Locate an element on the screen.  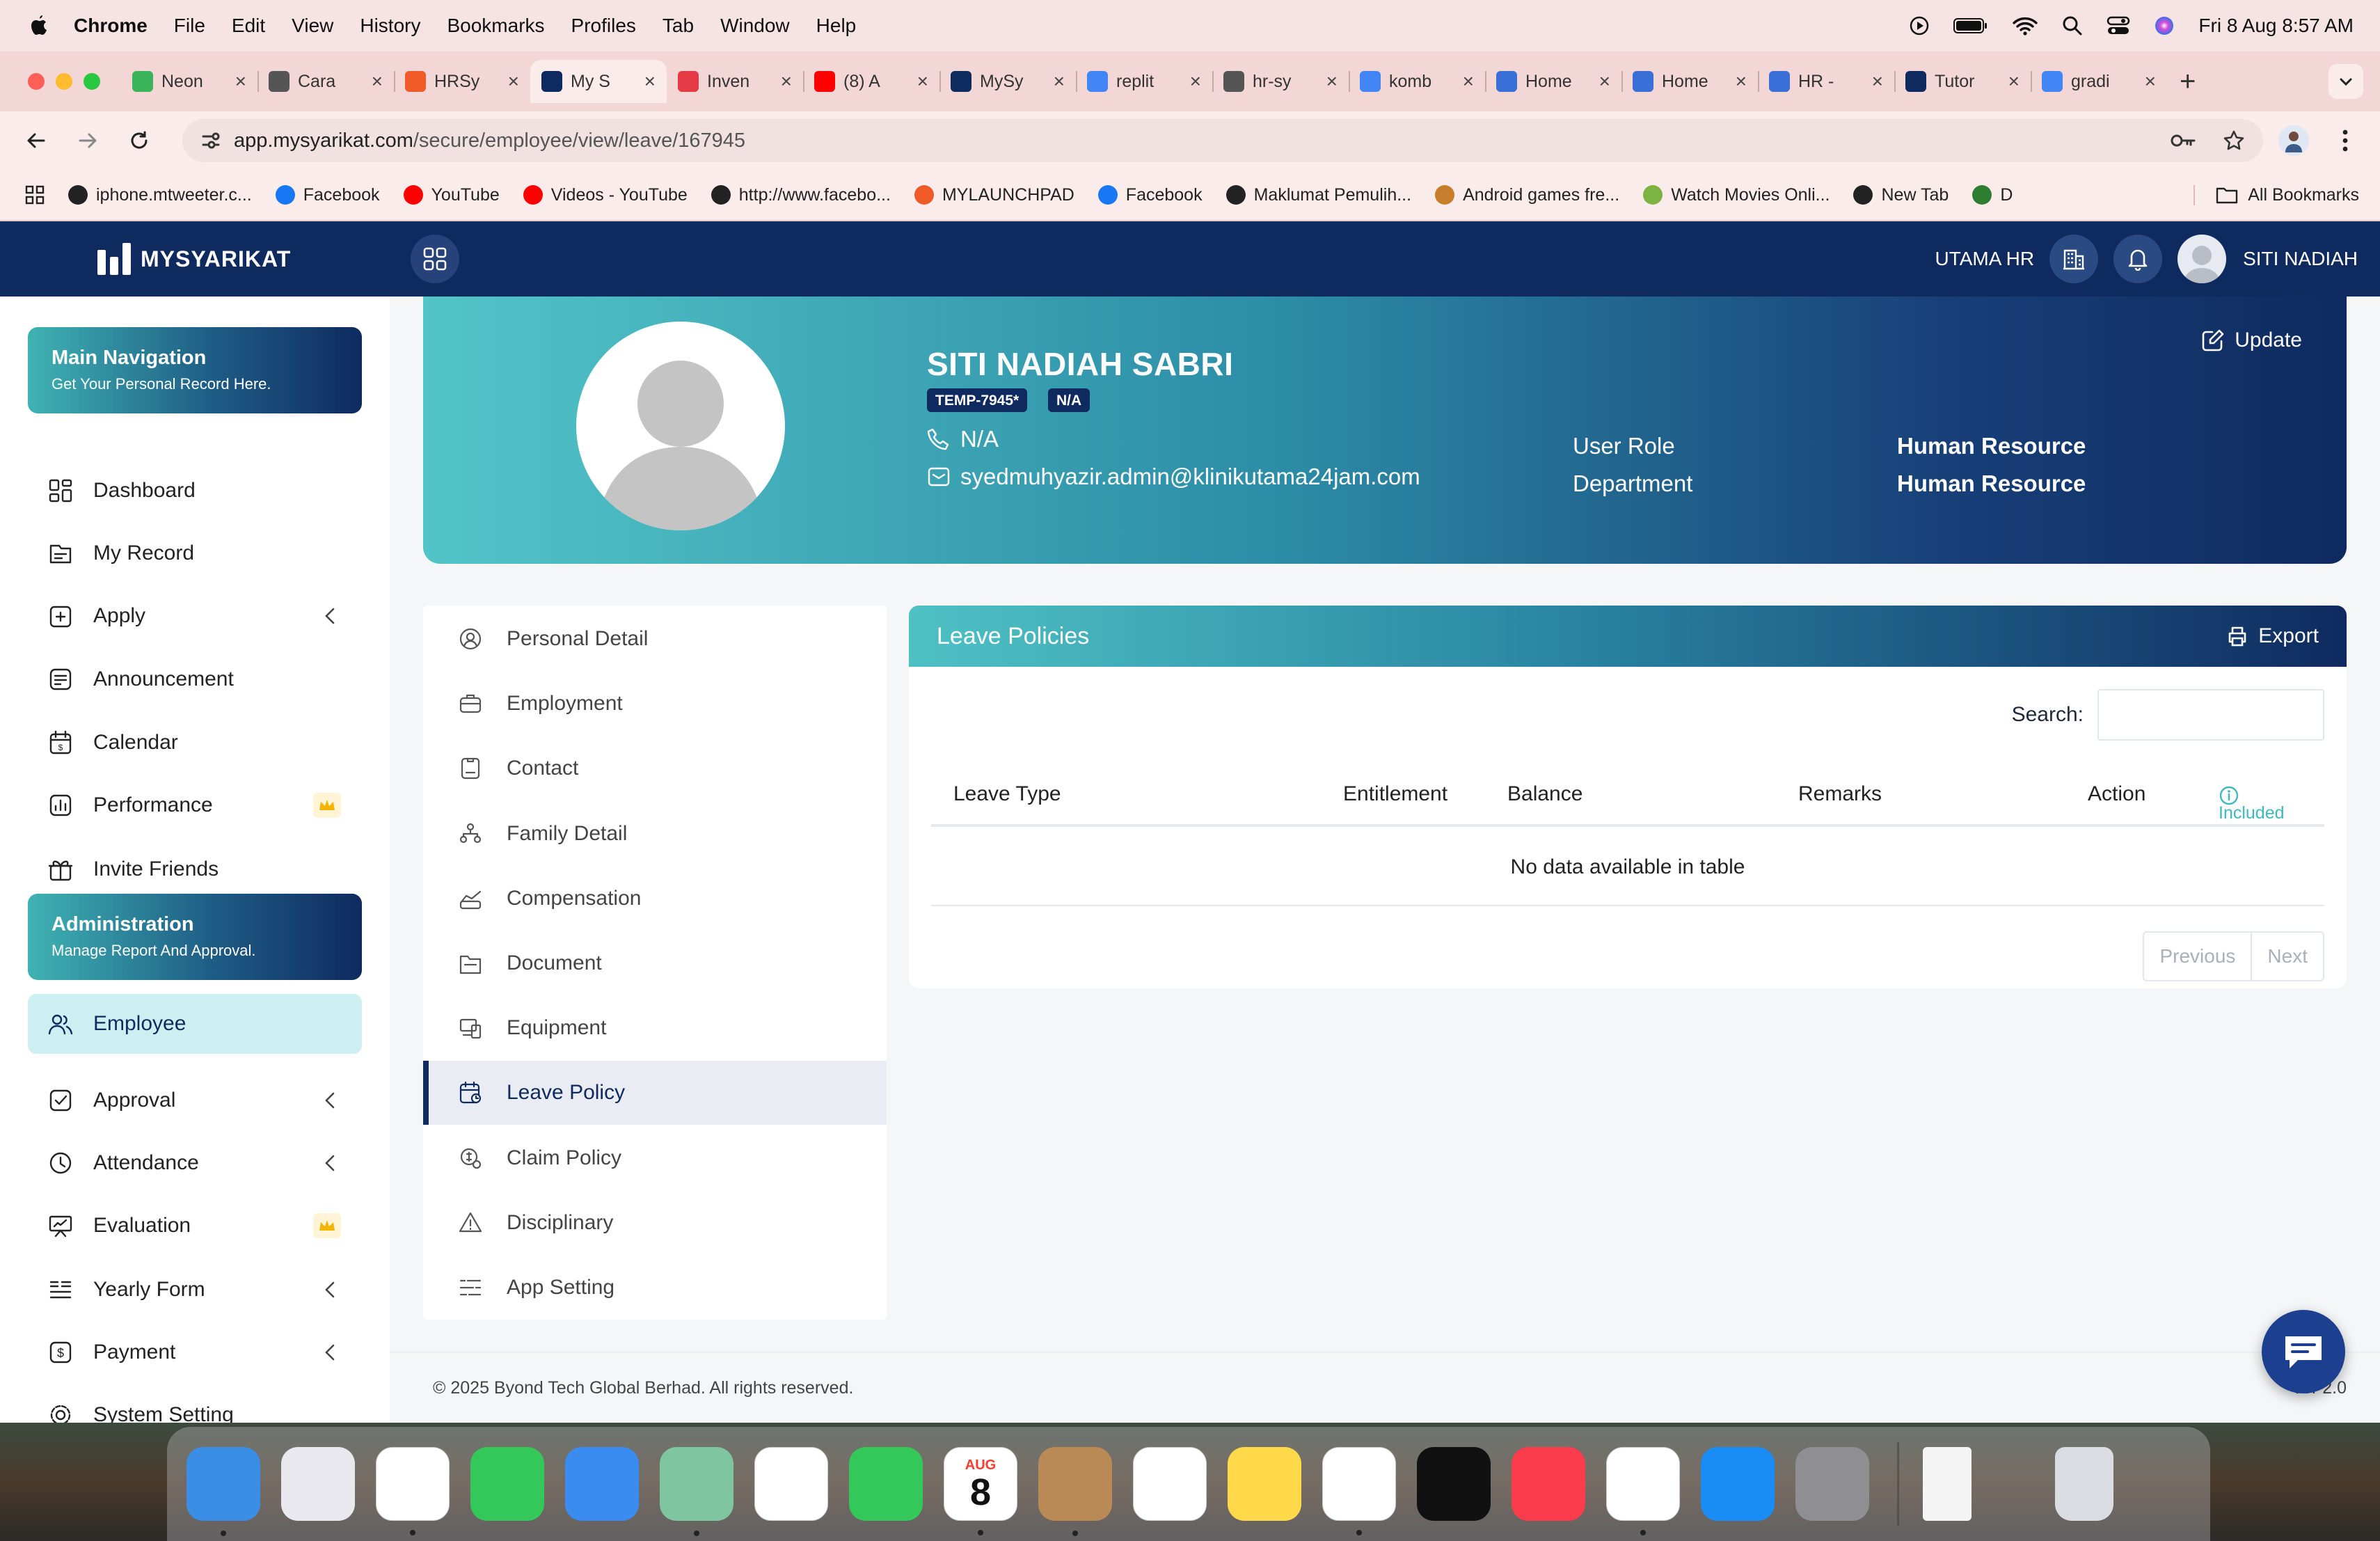
menu-window: Window is located at coordinates (755, 26).